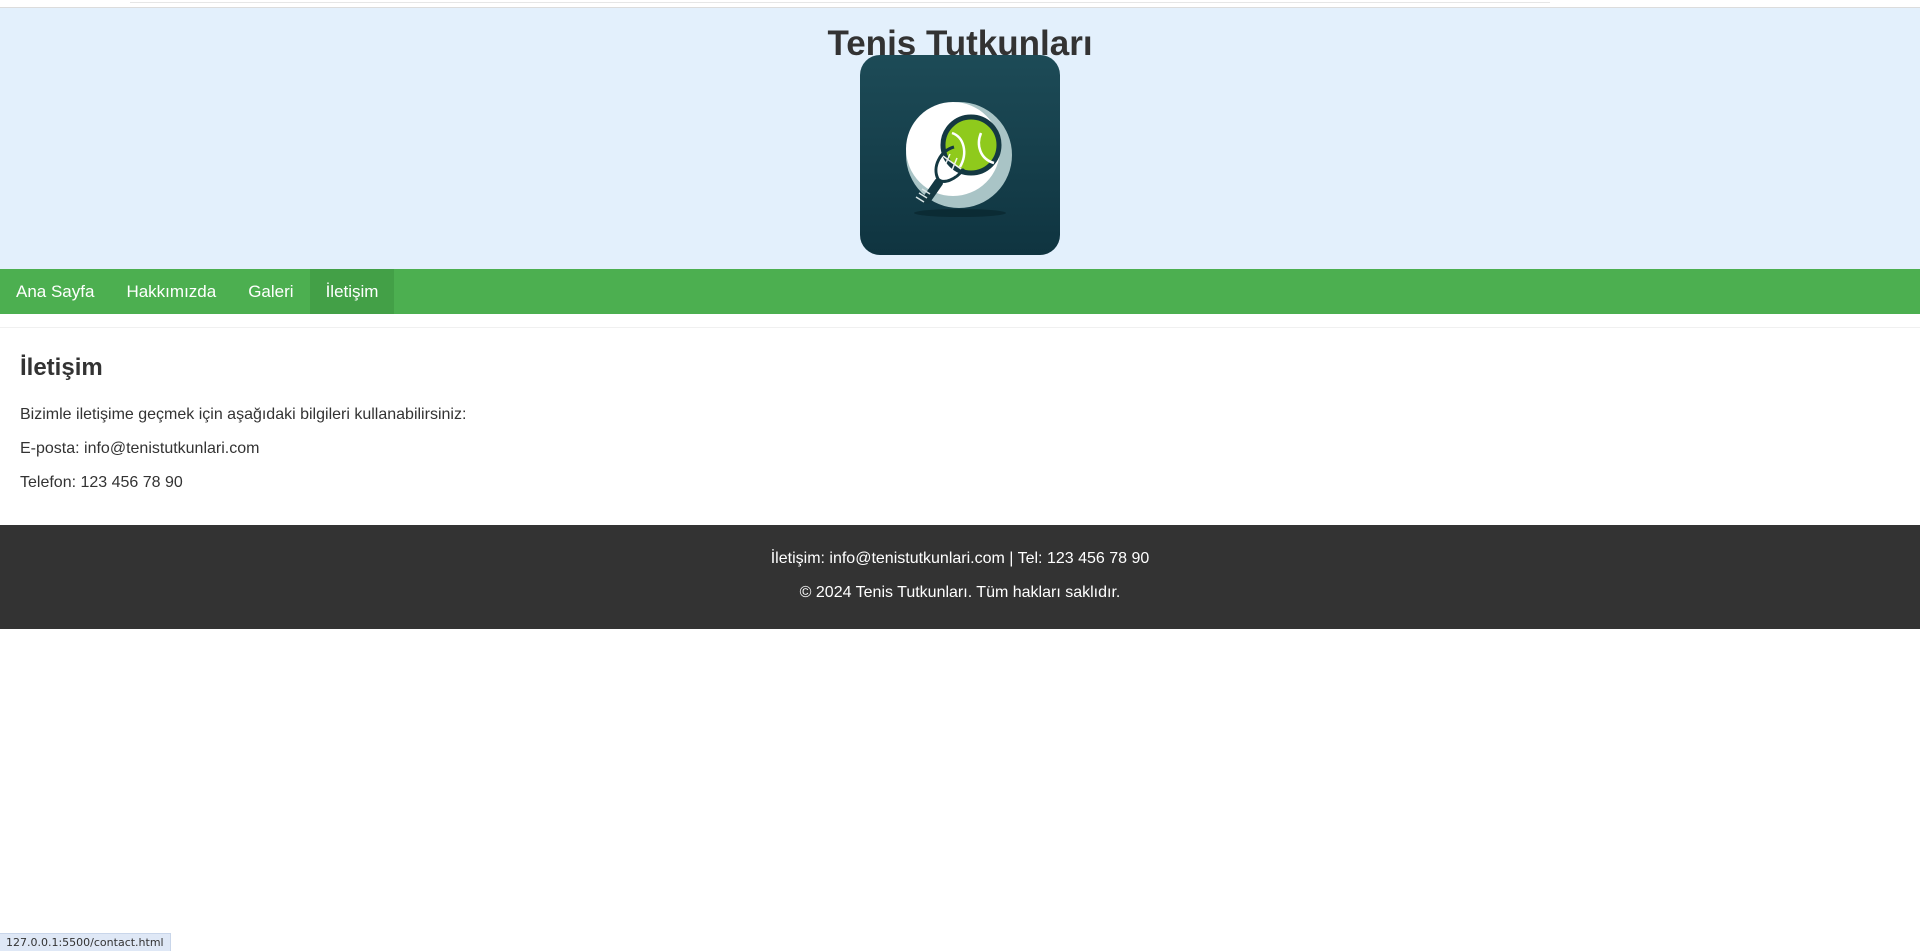 This screenshot has height=951, width=1920. I want to click on browser-top-strip, so click(960, 4).